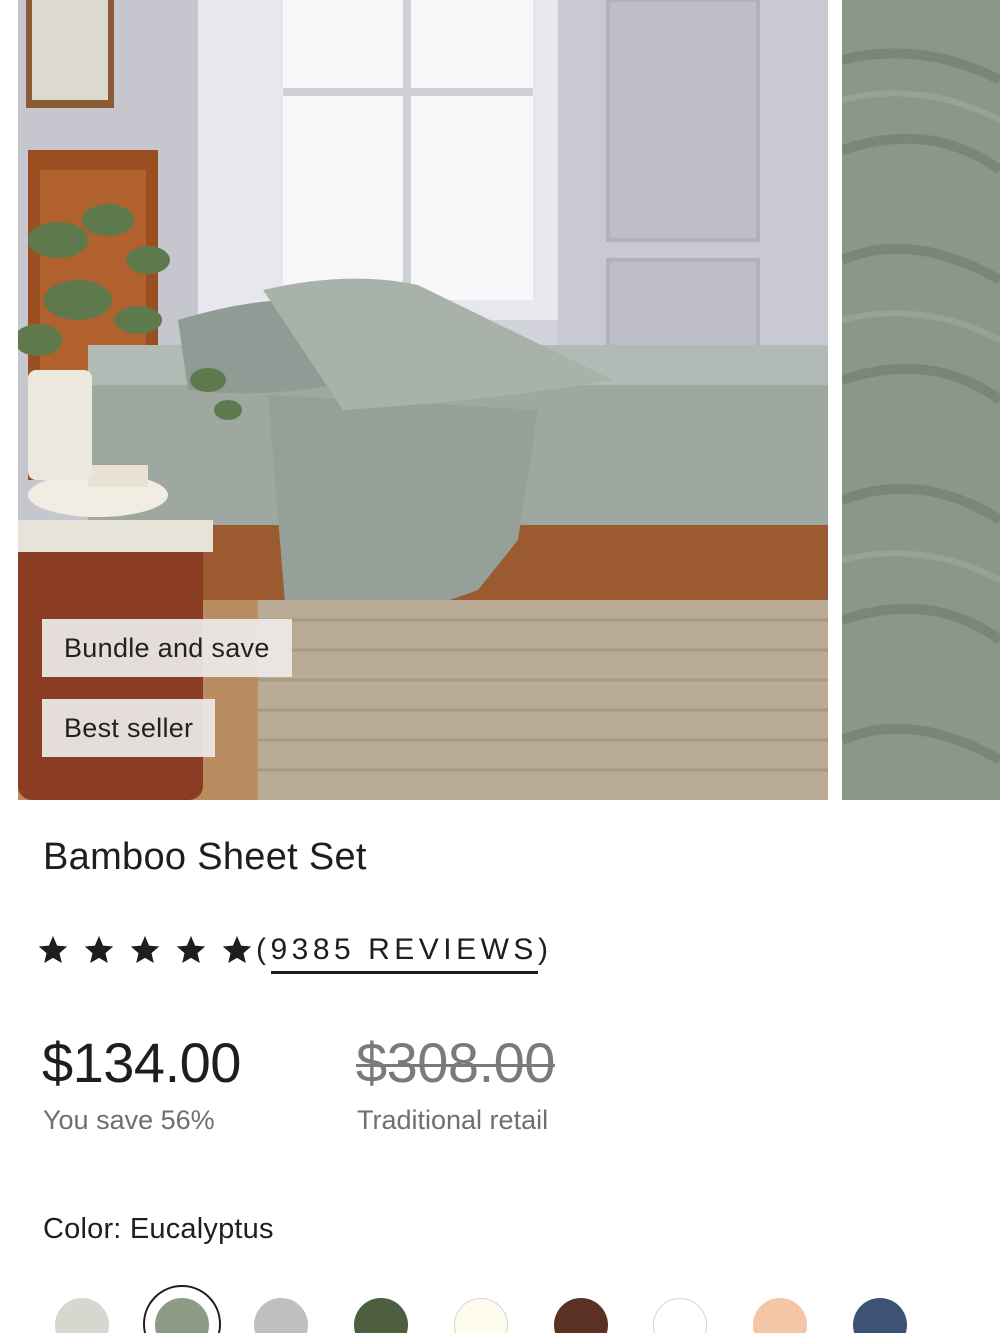  I want to click on reviews-link: 9385 REVIEWS, so click(404, 953).